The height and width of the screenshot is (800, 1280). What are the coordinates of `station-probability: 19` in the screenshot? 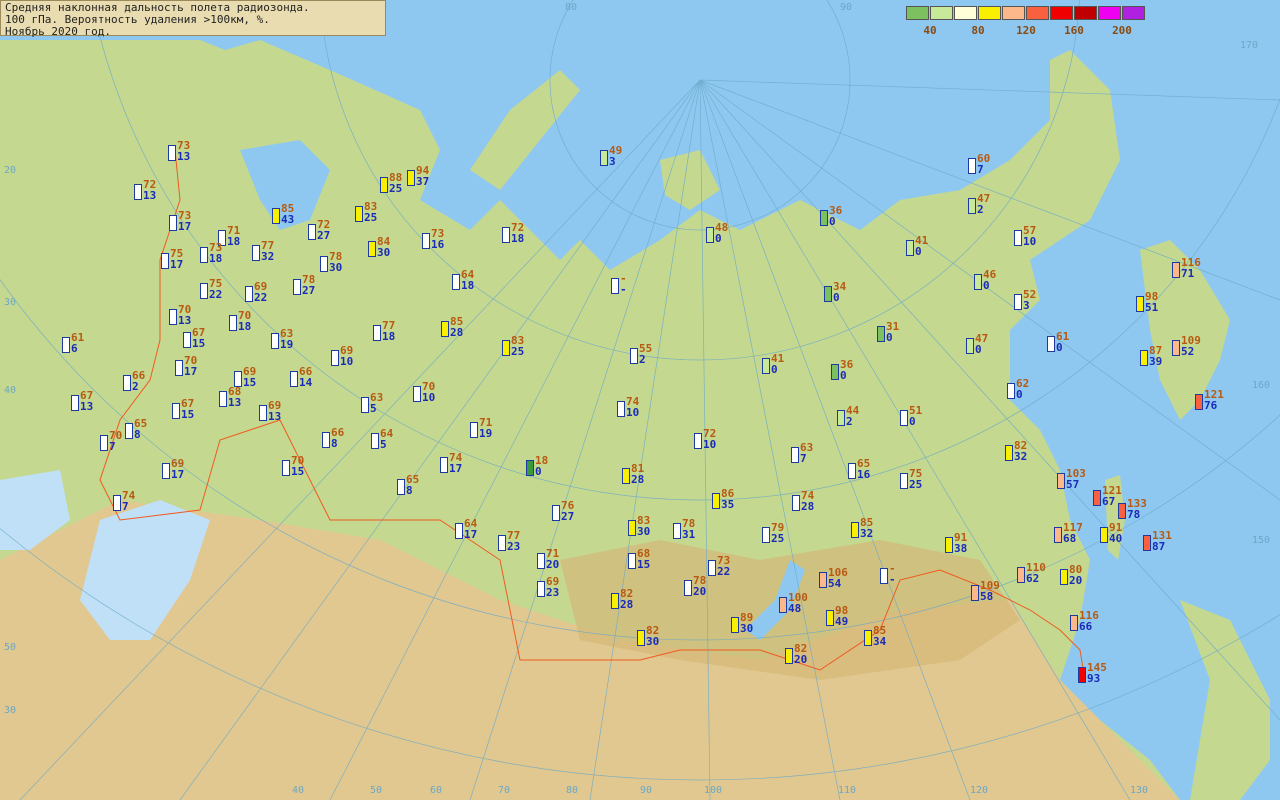 It's located at (287, 344).